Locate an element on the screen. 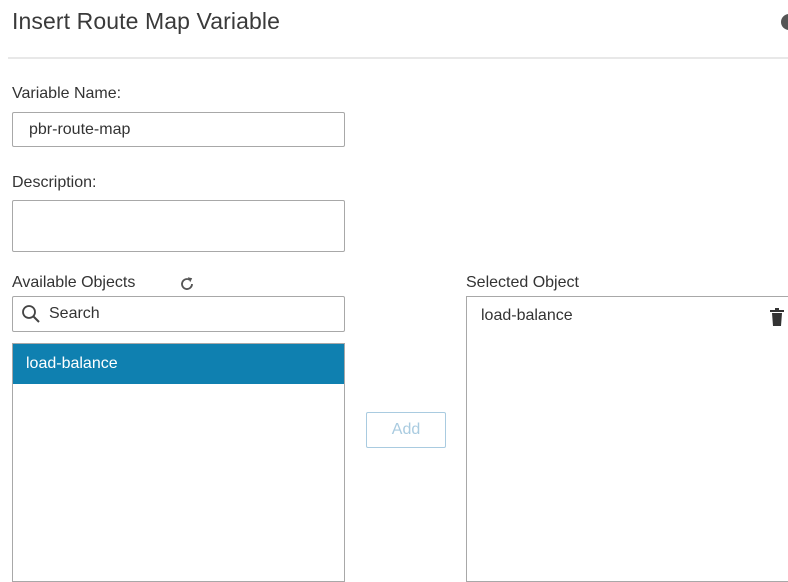 The width and height of the screenshot is (788, 582). search-icon is located at coordinates (31, 314).